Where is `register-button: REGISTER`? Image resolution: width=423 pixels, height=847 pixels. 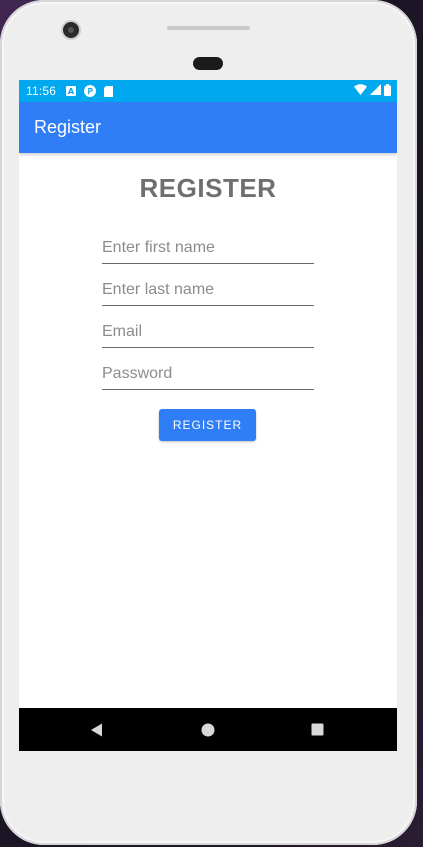
register-button: REGISTER is located at coordinates (207, 425).